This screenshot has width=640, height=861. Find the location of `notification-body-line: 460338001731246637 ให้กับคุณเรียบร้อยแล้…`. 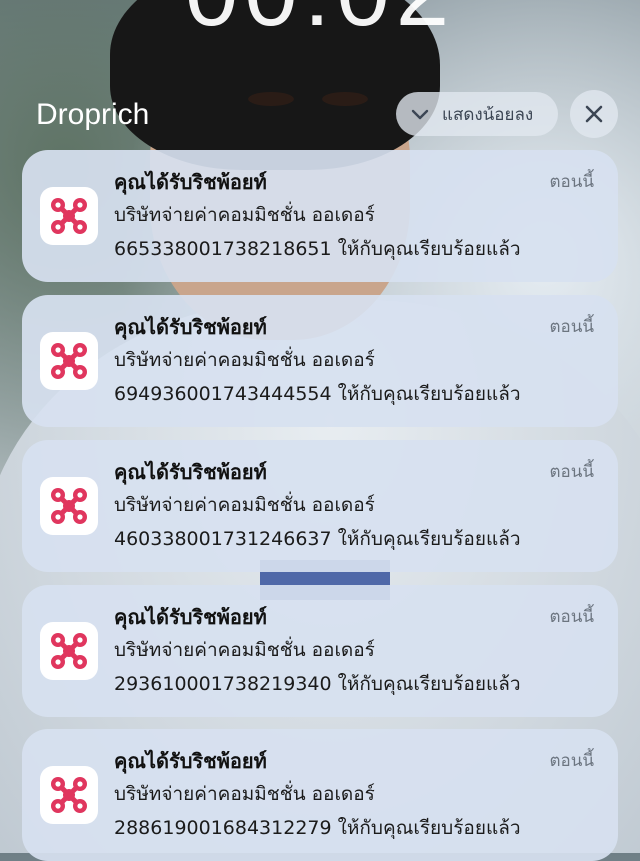

notification-body-line: 460338001731246637 ให้กับคุณเรียบร้อยแล้… is located at coordinates (317, 539).